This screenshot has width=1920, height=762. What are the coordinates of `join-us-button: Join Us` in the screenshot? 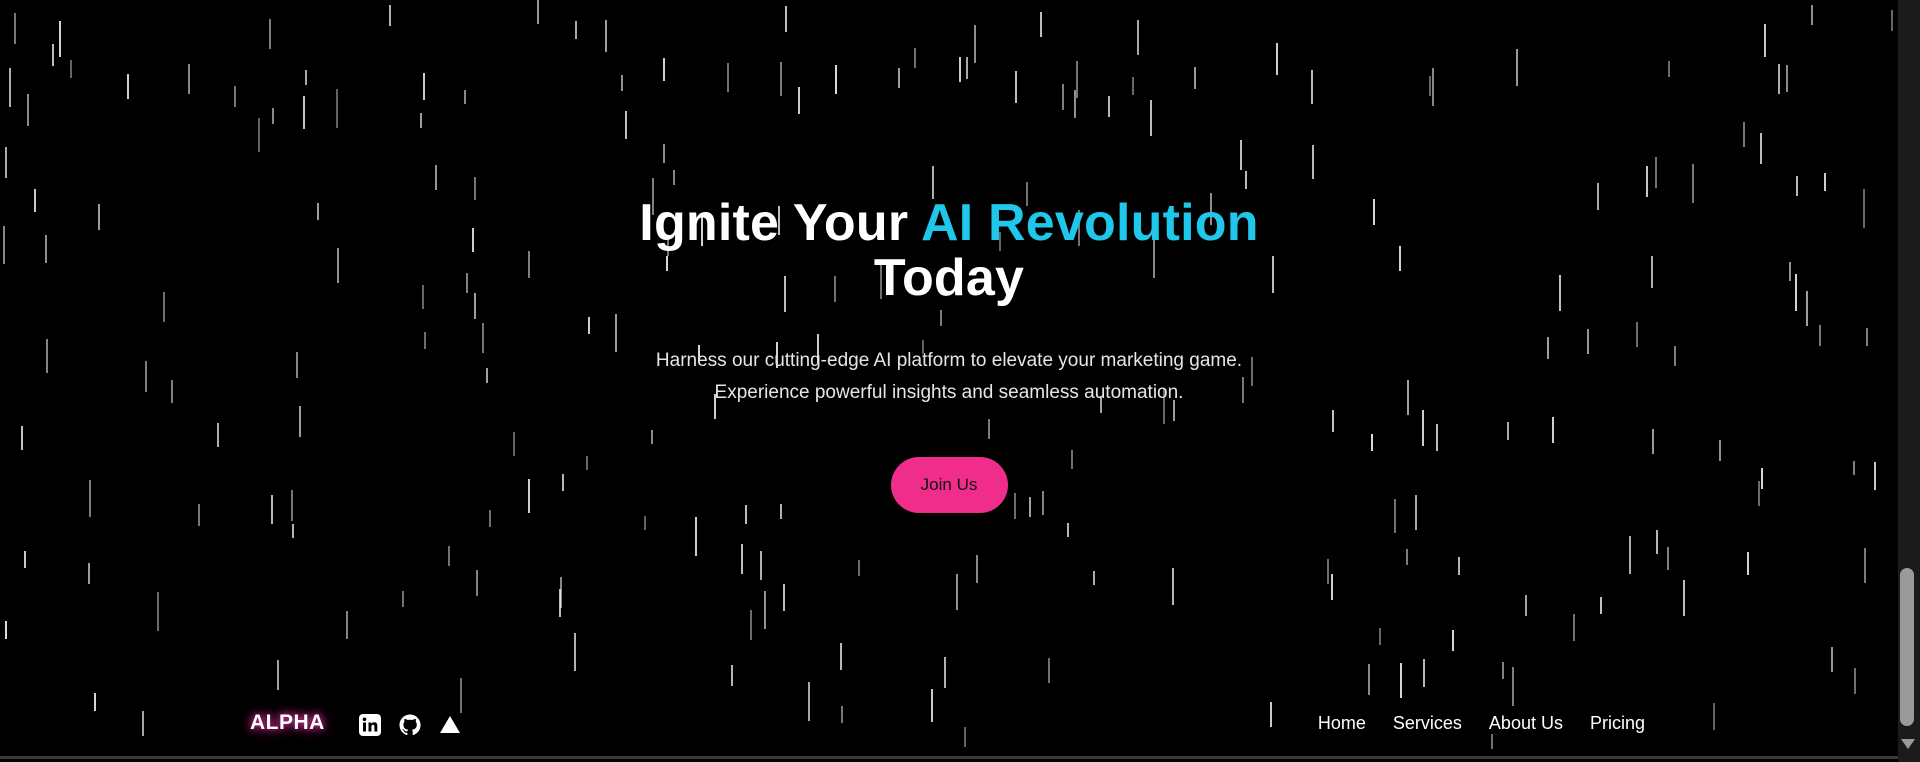 It's located at (949, 485).